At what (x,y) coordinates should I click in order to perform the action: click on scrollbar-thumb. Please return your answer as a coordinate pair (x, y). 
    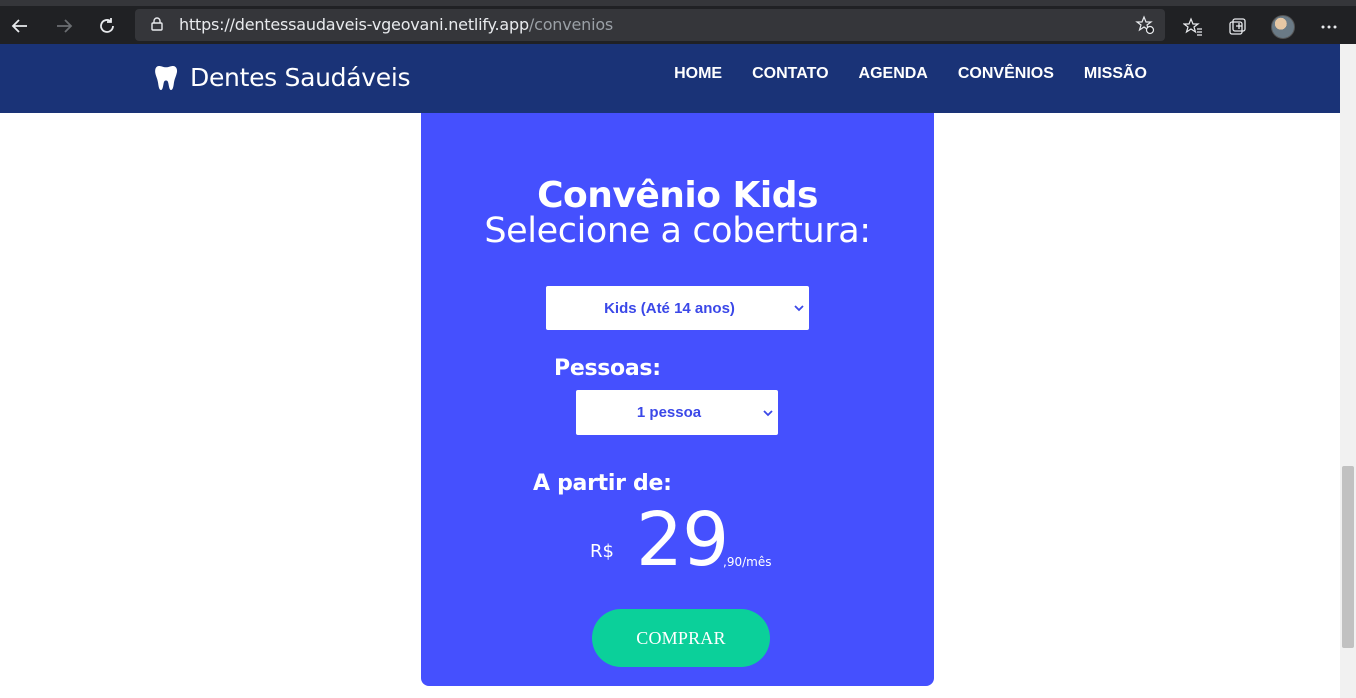
    Looking at the image, I should click on (1348, 557).